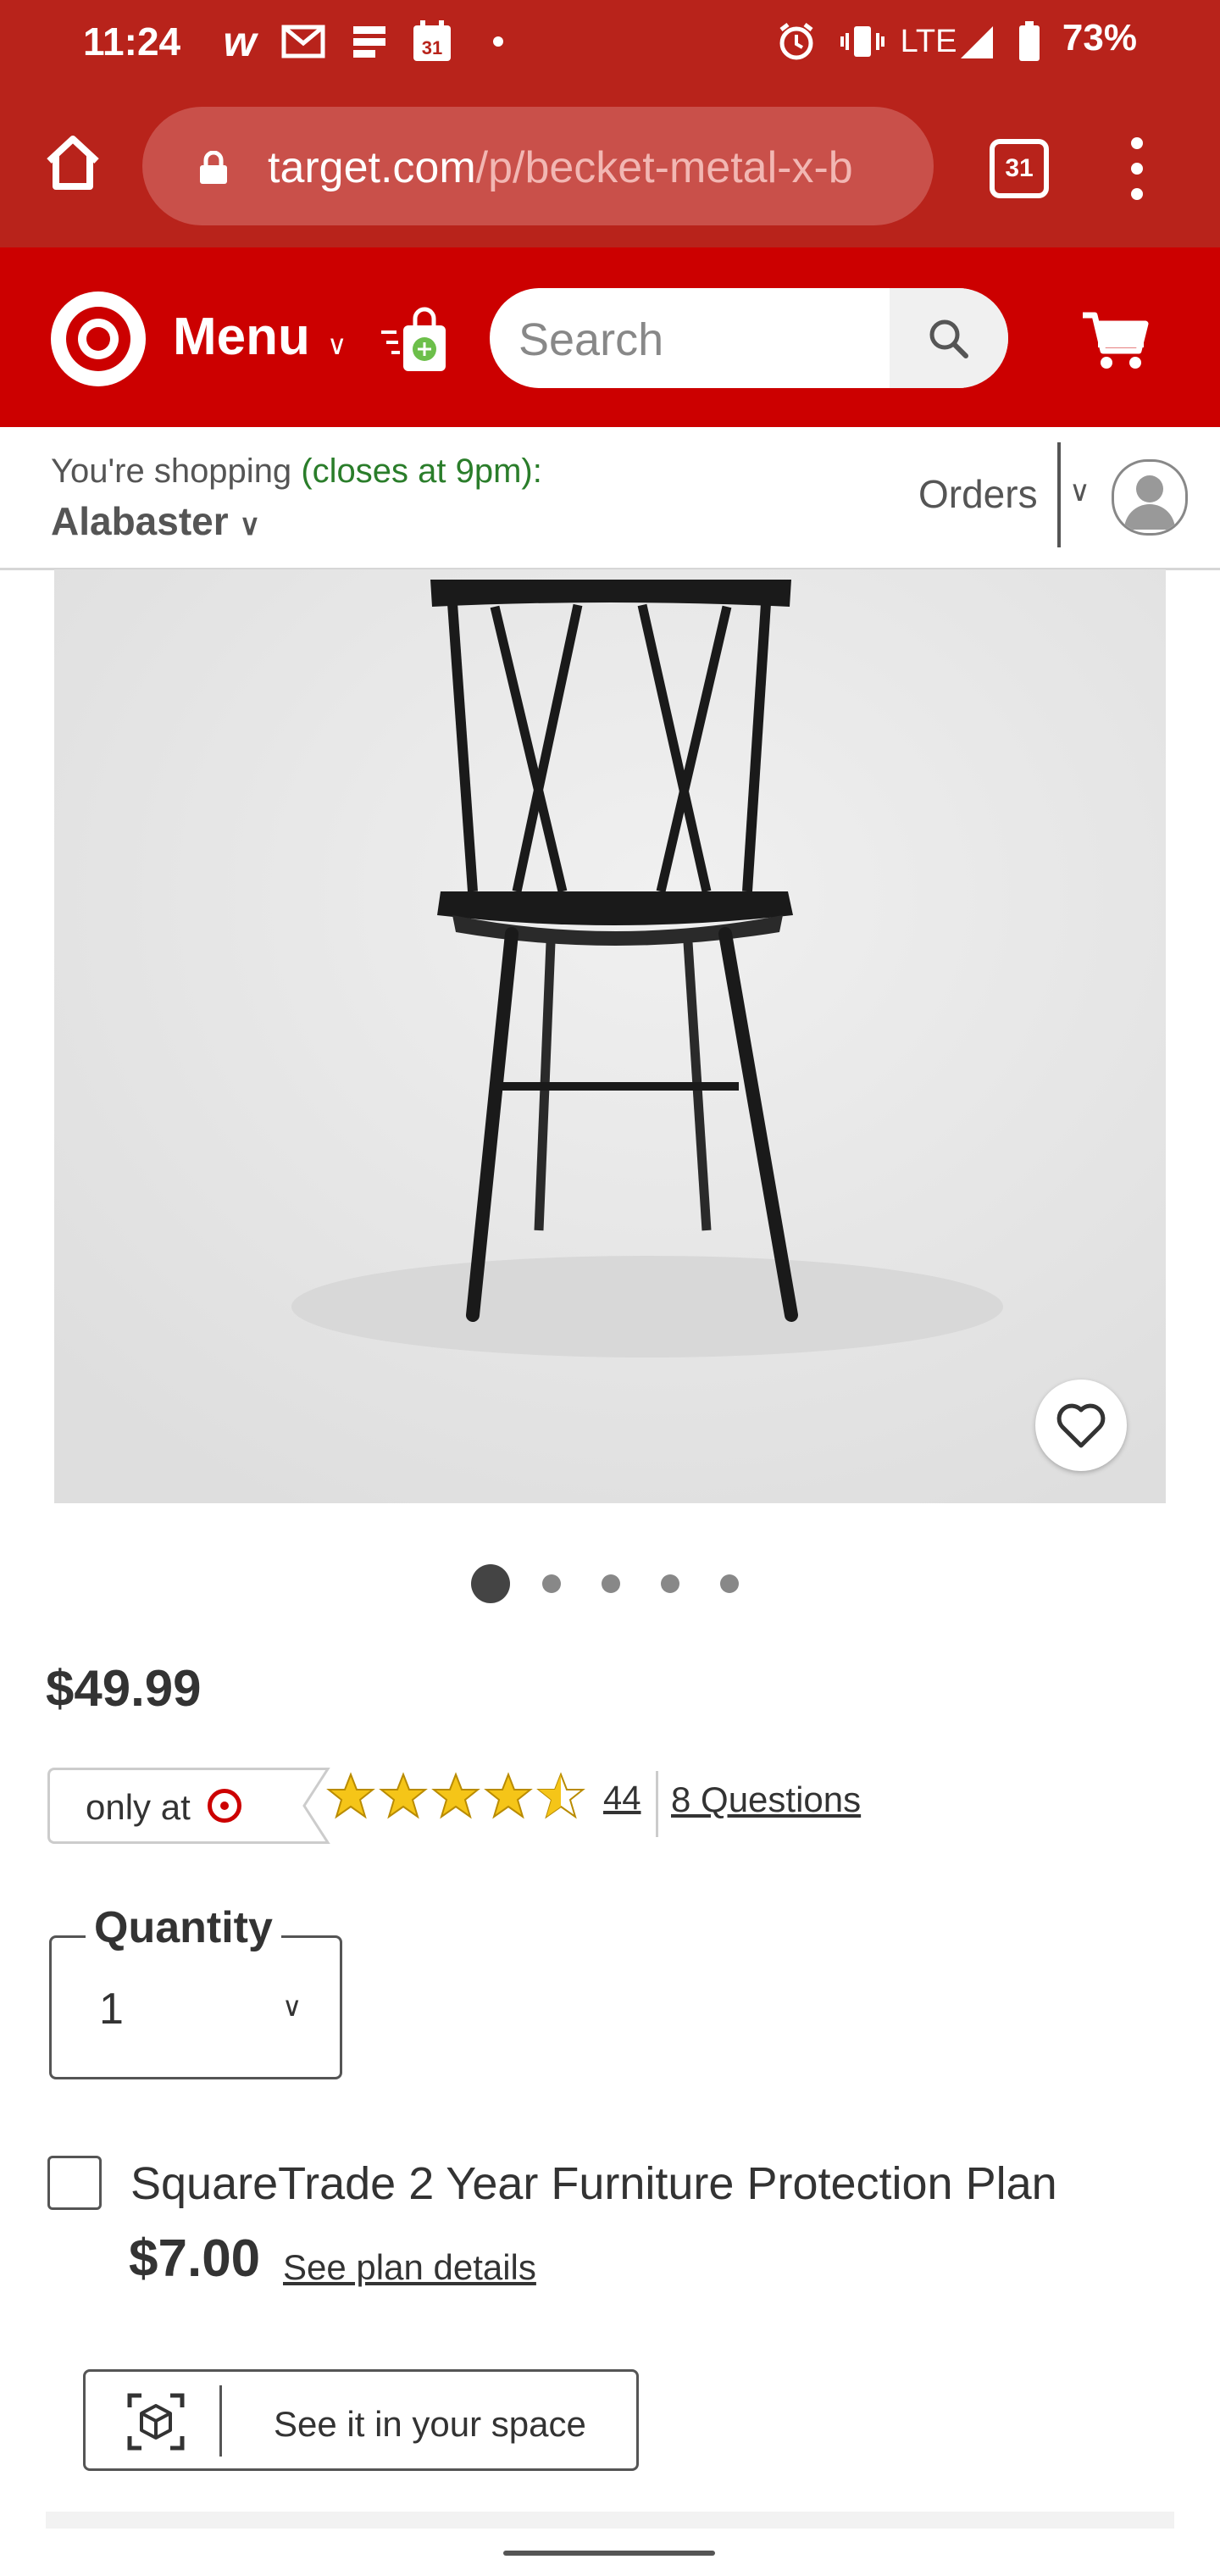 The width and height of the screenshot is (1220, 2576). I want to click on tab-switcher-button: 31, so click(1019, 168).